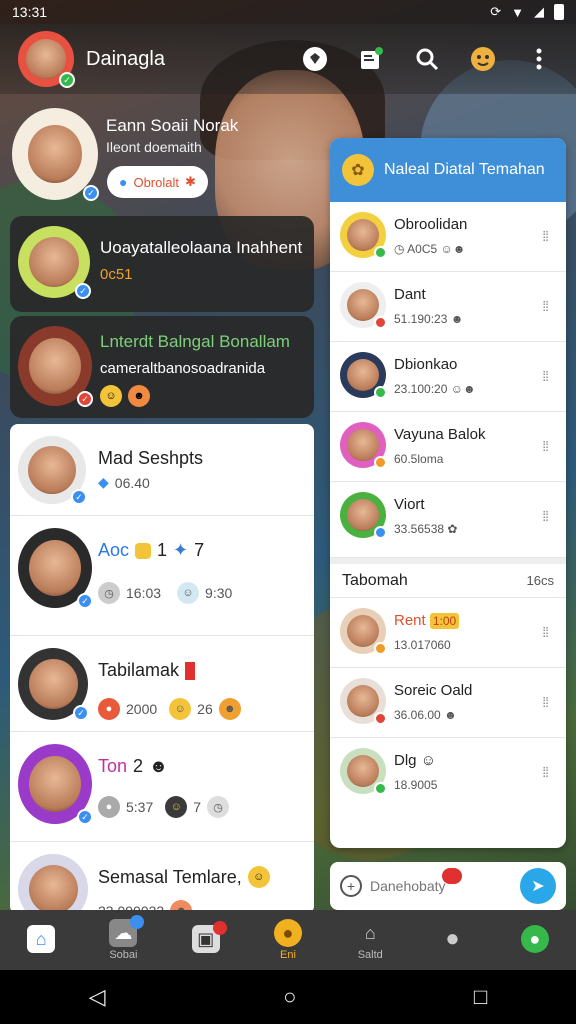 The height and width of the screenshot is (1024, 576). Describe the element at coordinates (123, 938) in the screenshot. I see `nav-chats: ☁ Sobai` at that location.